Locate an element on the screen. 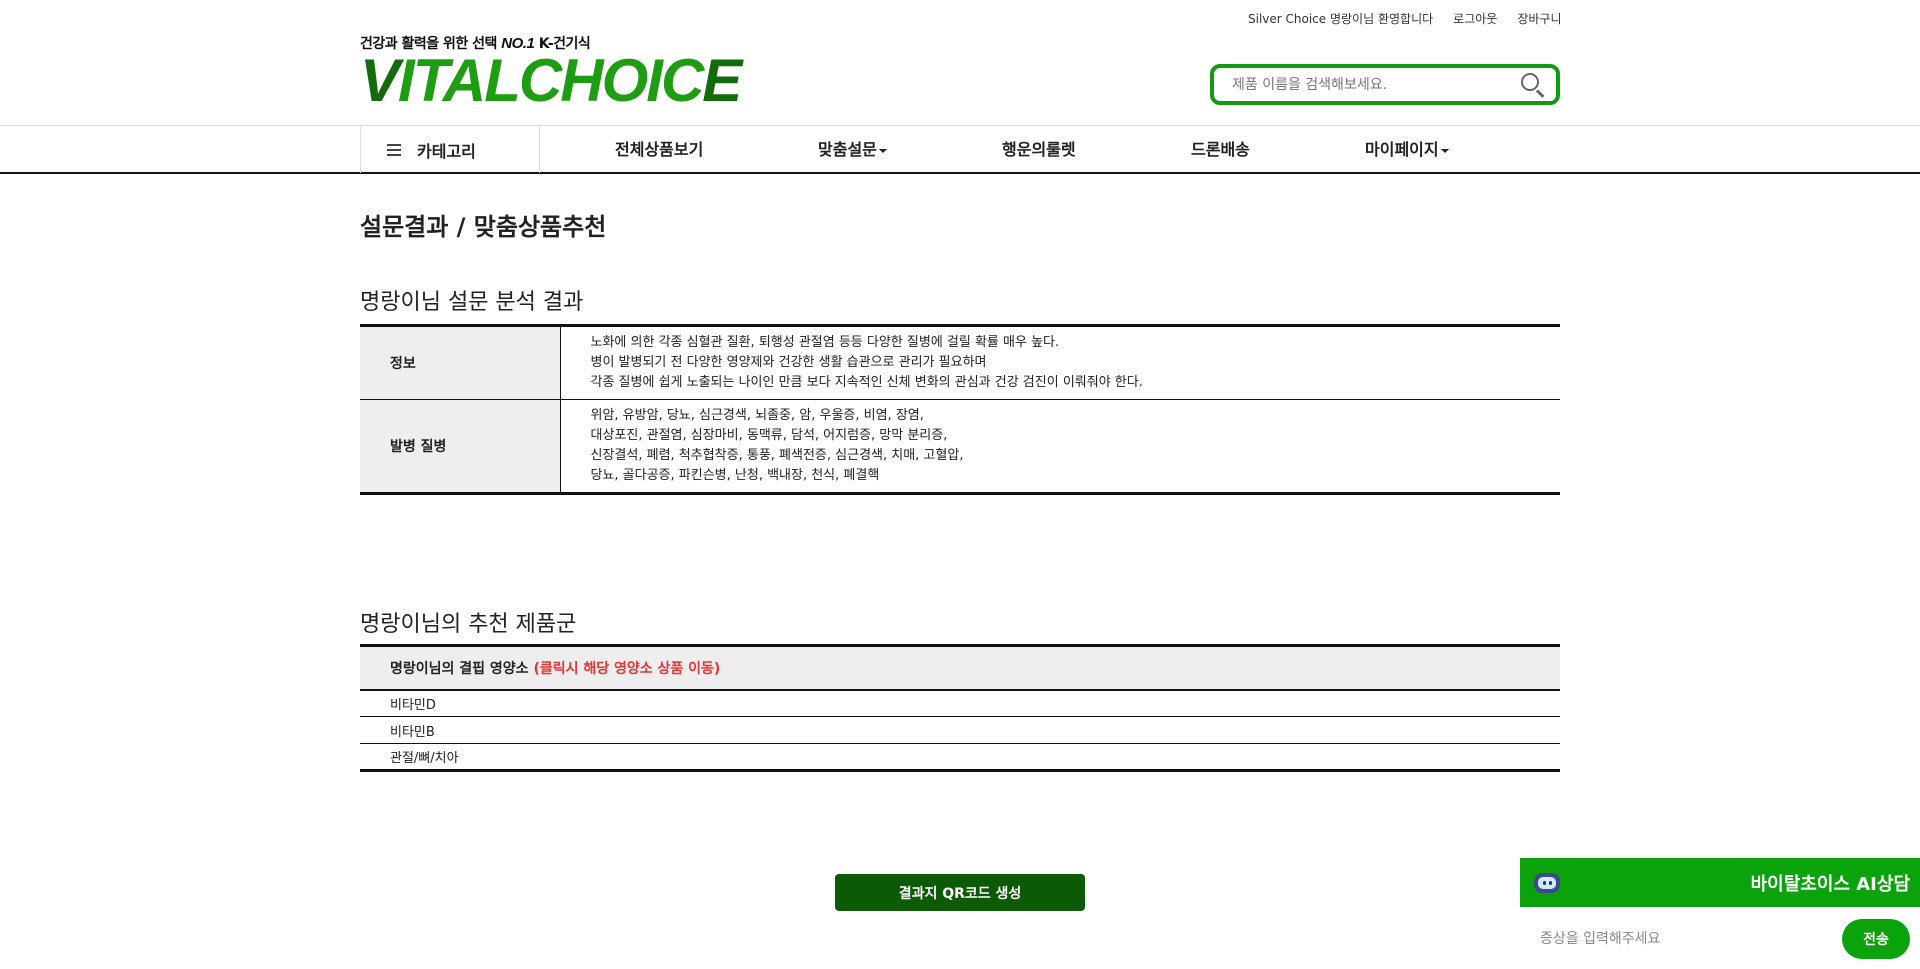 The width and height of the screenshot is (1920, 969). nutrient-joint-bone-teeth: 관절/뼈/치아 is located at coordinates (960, 757).